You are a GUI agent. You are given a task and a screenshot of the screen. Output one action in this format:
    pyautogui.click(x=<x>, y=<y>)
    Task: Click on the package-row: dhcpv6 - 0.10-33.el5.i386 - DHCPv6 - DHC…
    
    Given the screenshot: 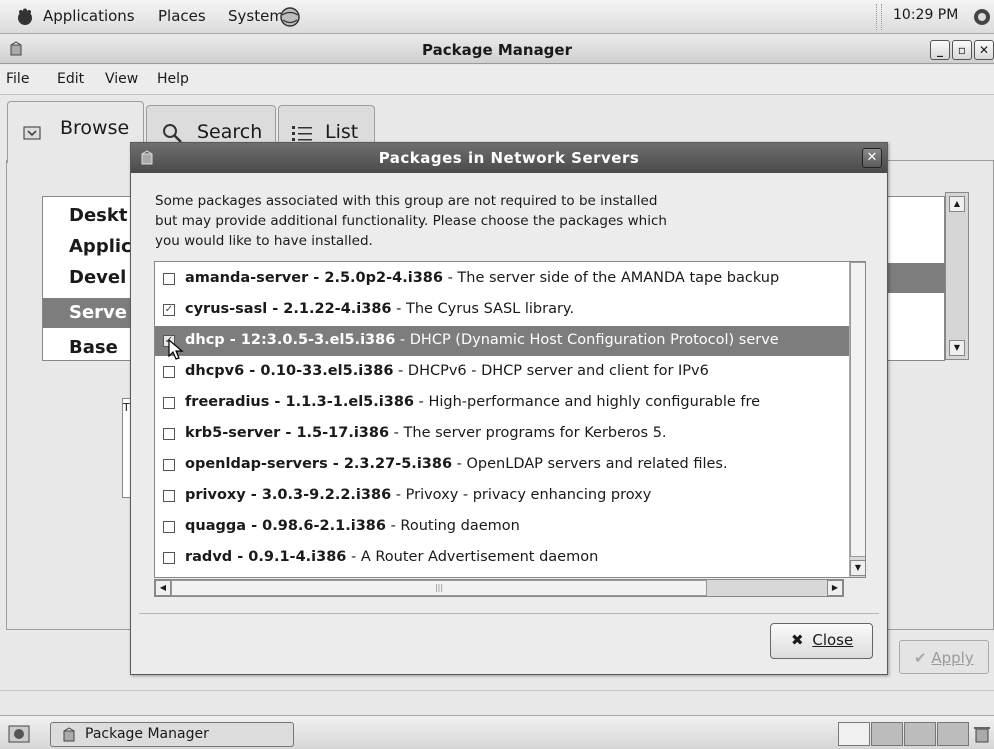 What is the action you would take?
    pyautogui.click(x=502, y=372)
    